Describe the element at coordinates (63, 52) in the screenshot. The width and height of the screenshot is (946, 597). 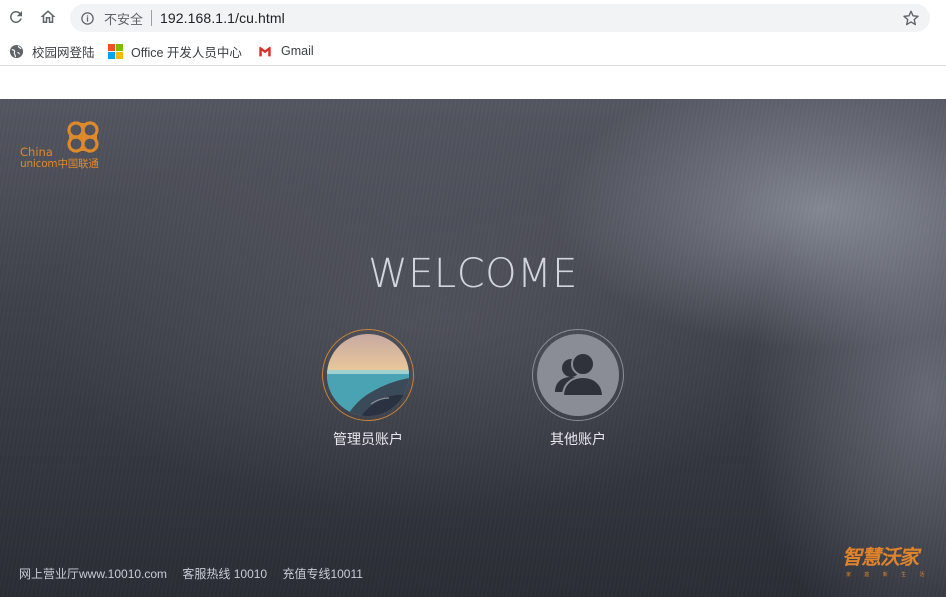
I see `bookmark-label: 校园网登陆` at that location.